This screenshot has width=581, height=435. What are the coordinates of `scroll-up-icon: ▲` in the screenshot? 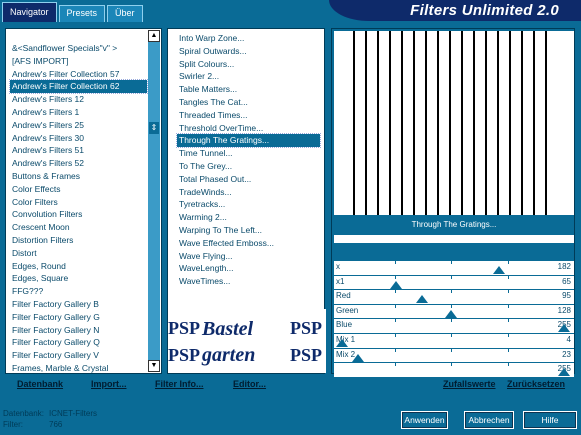 It's located at (154, 36).